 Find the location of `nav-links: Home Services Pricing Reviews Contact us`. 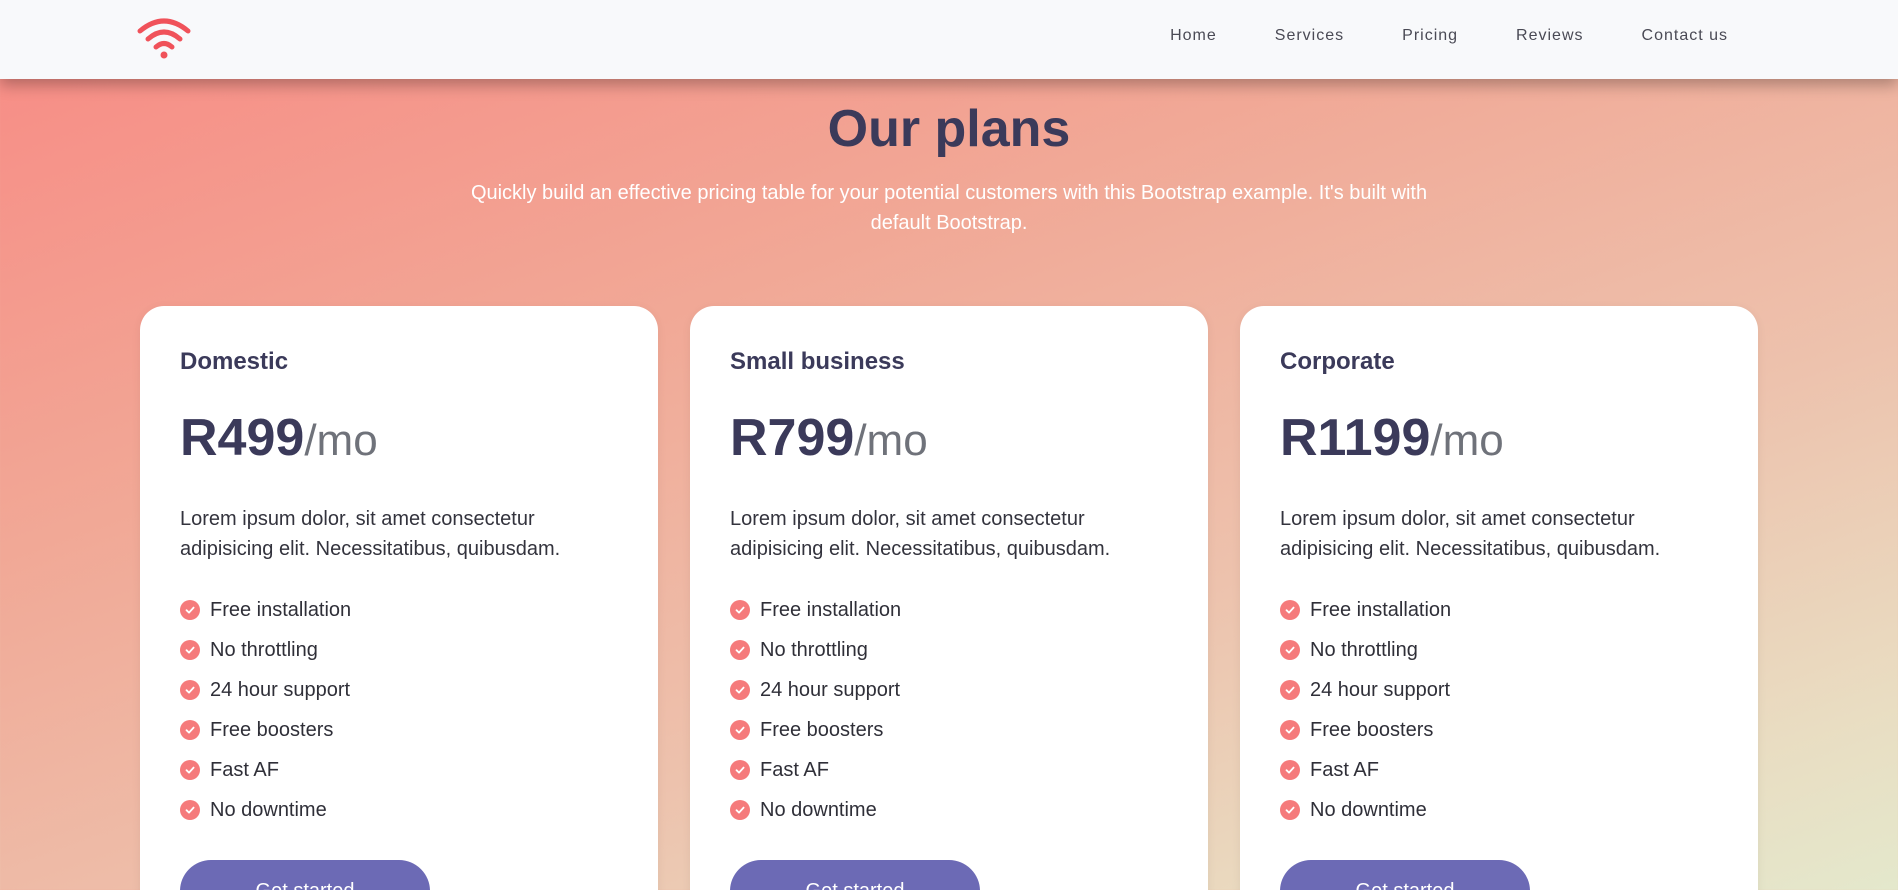

nav-links: Home Services Pricing Reviews Contact us is located at coordinates (1420, 36).